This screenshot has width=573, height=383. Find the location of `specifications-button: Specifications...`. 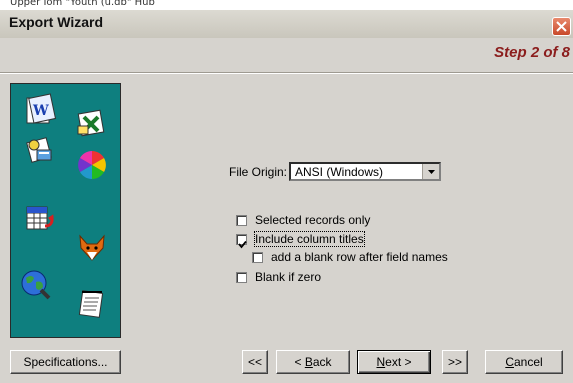

specifications-button: Specifications... is located at coordinates (65, 362).